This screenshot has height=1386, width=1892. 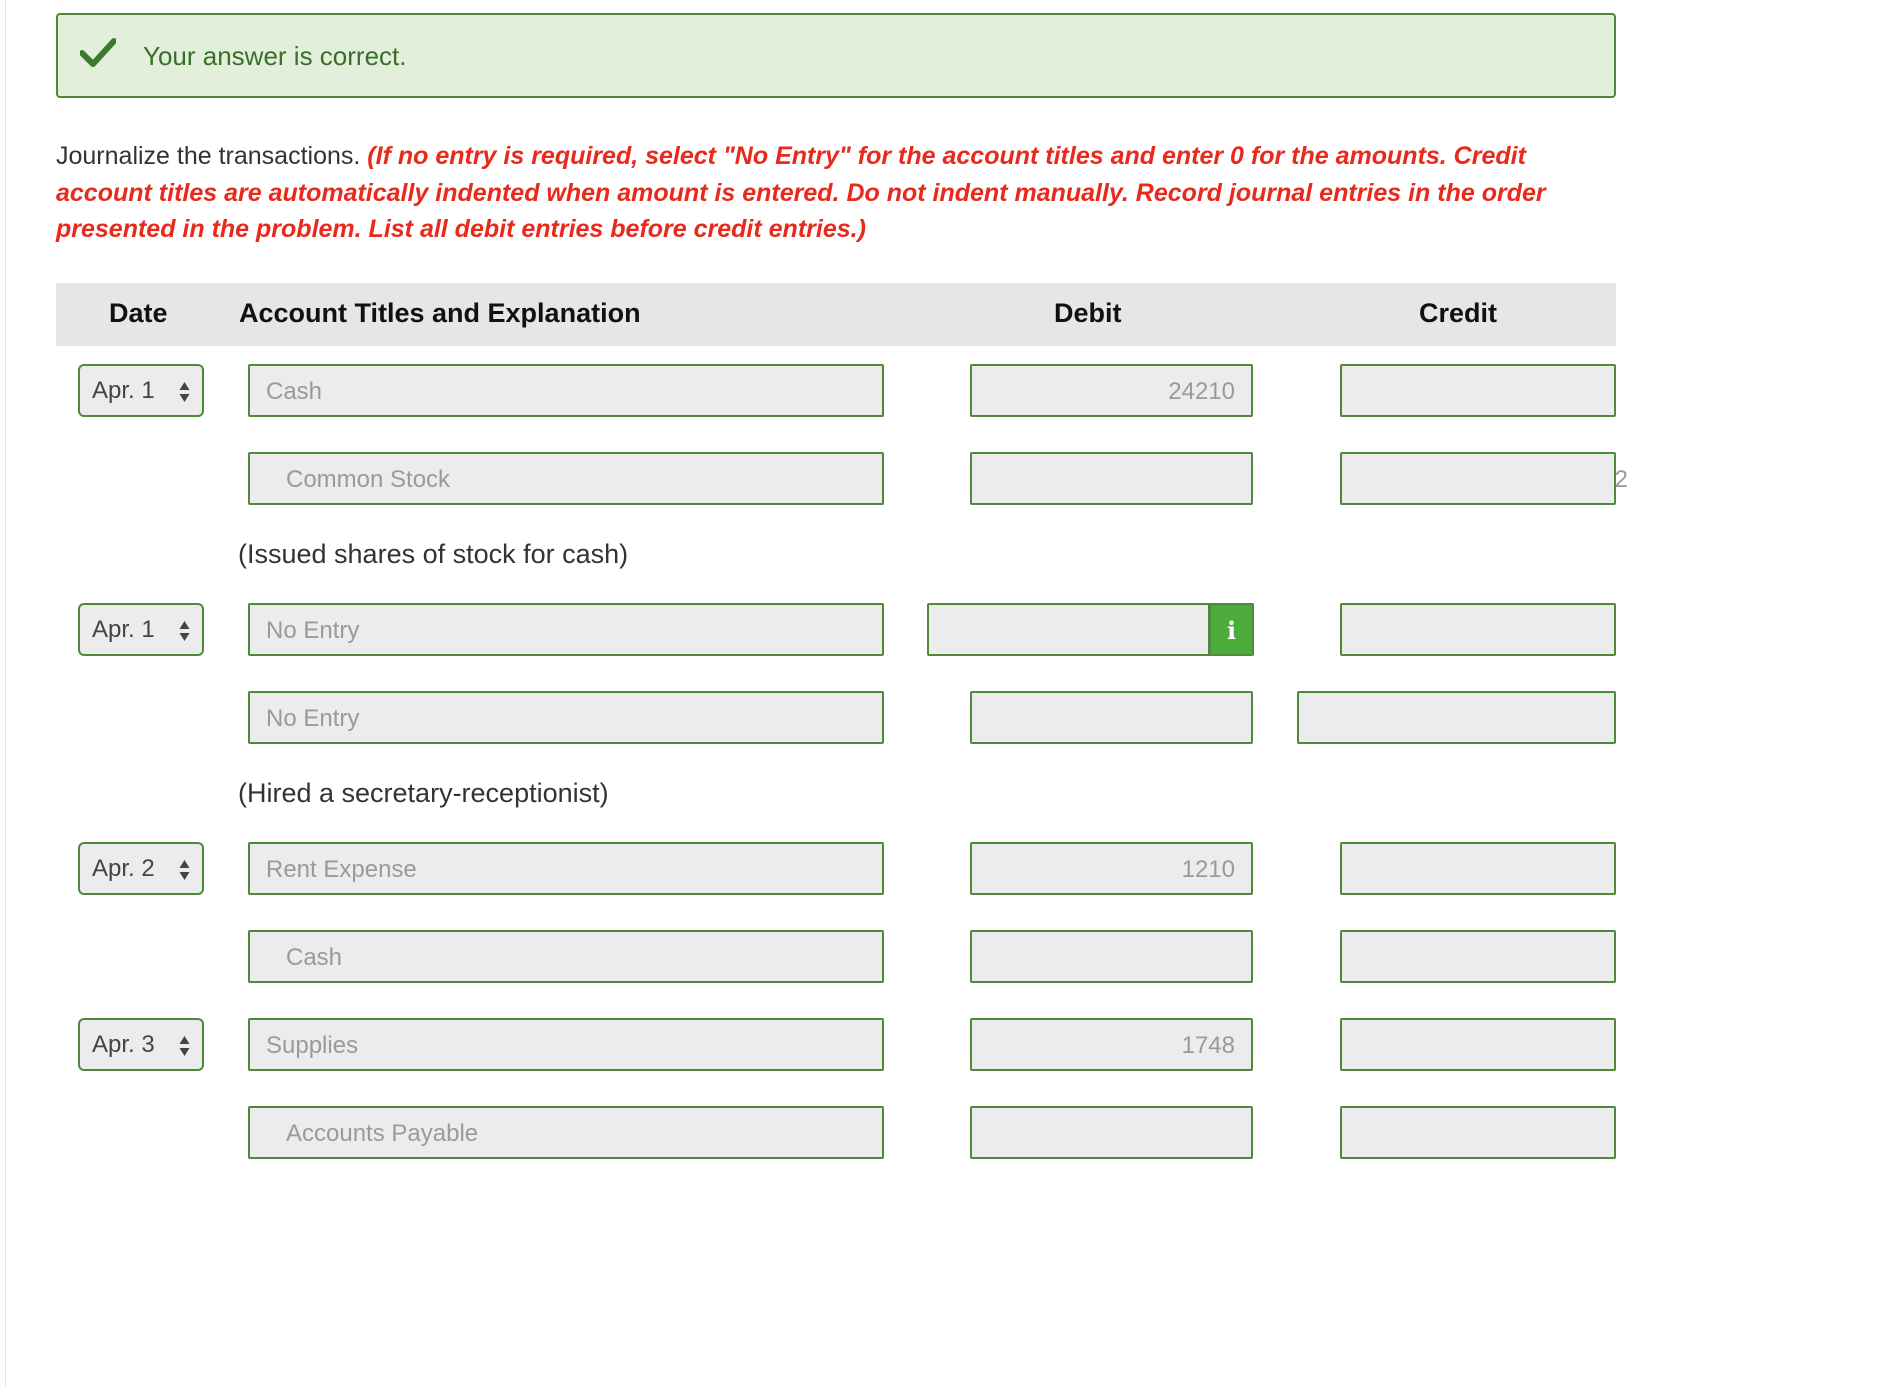 I want to click on header-account-titles: Account Titles and Explanation, so click(x=440, y=313).